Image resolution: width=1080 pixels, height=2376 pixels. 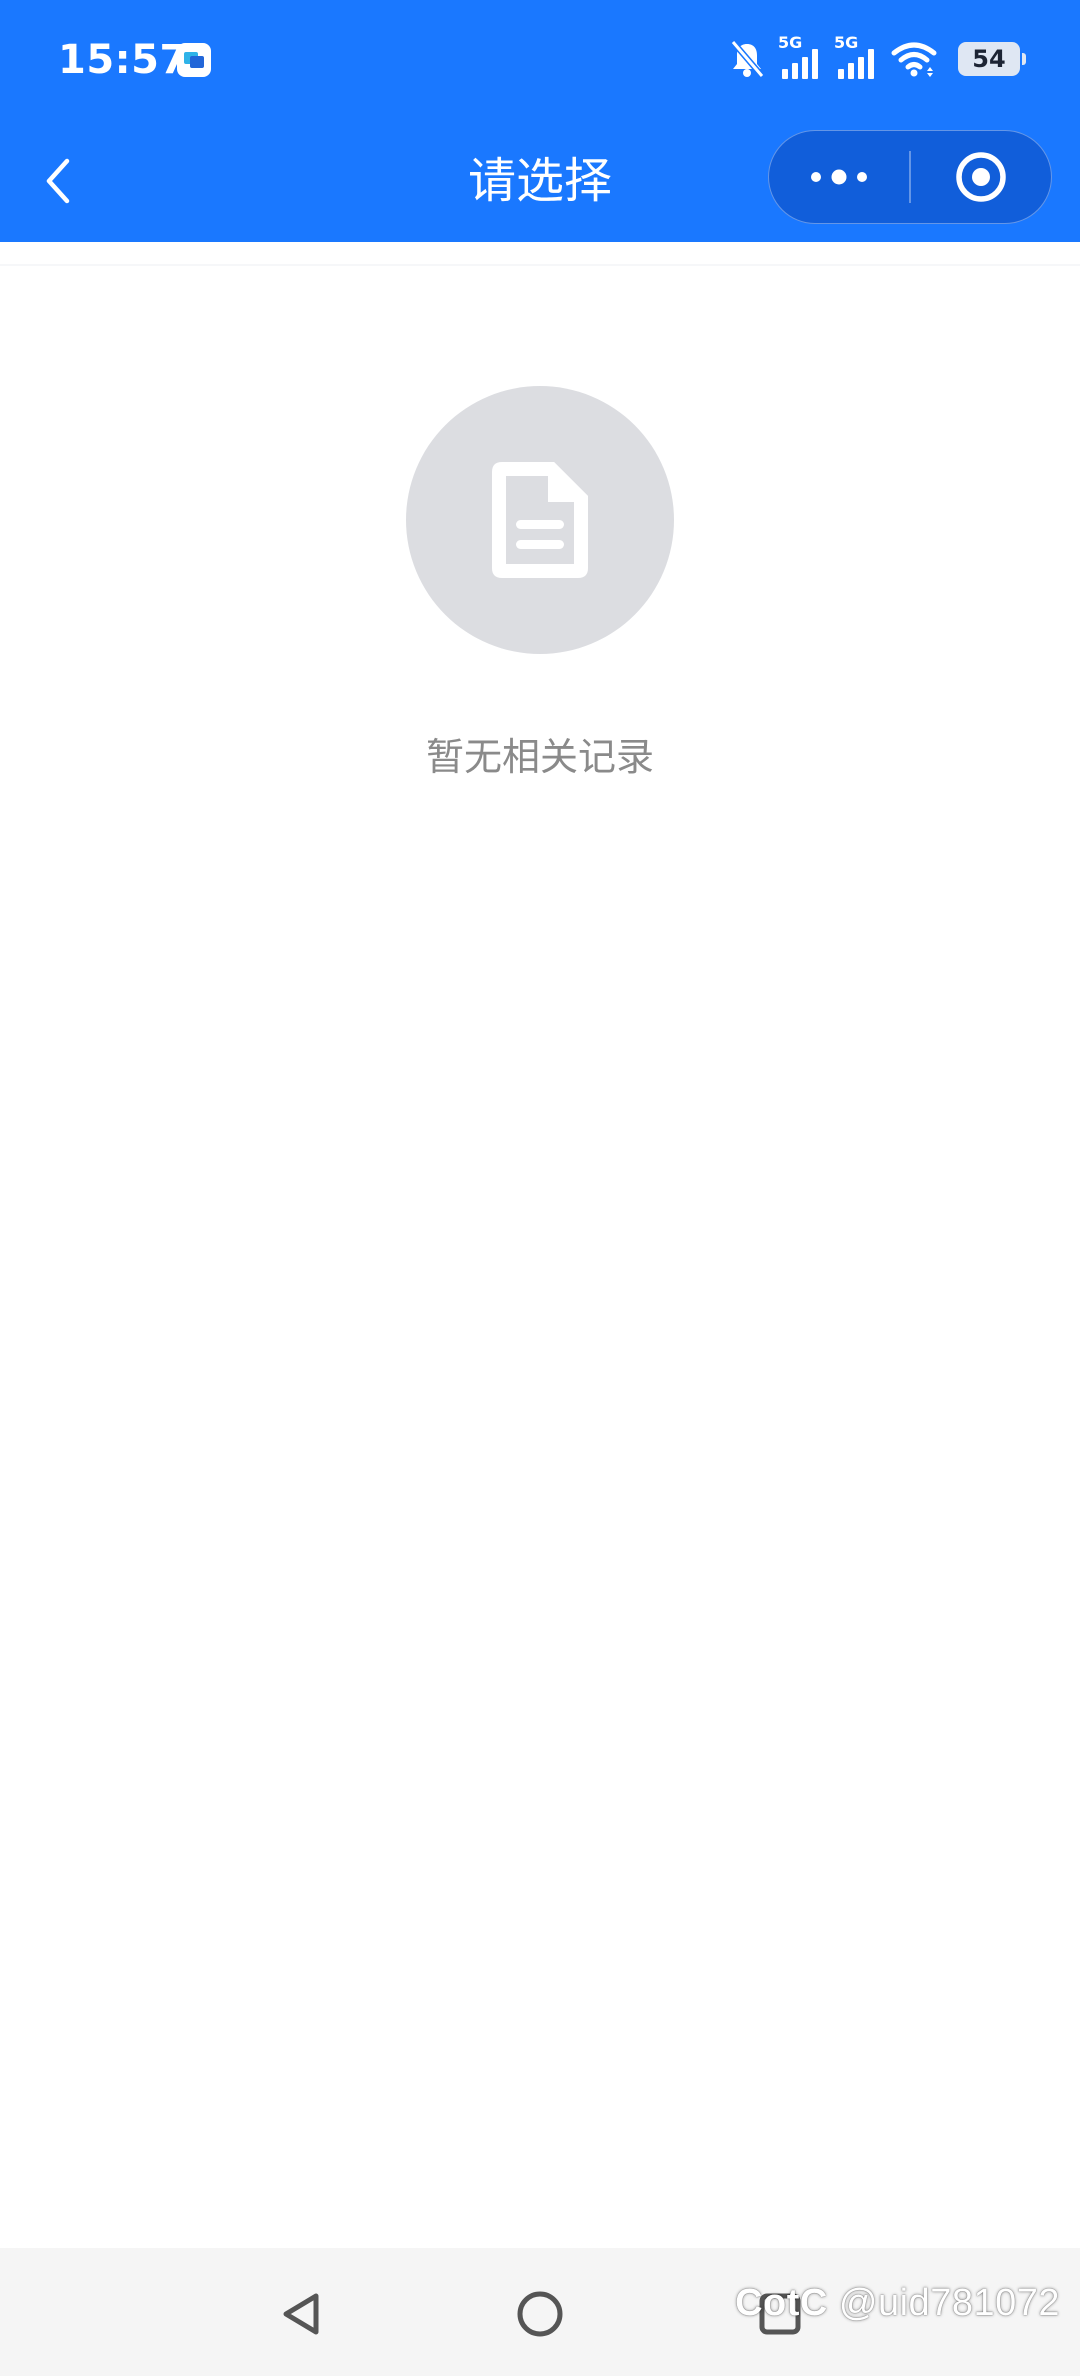 I want to click on watermark-logo: CotC, so click(x=781, y=2303).